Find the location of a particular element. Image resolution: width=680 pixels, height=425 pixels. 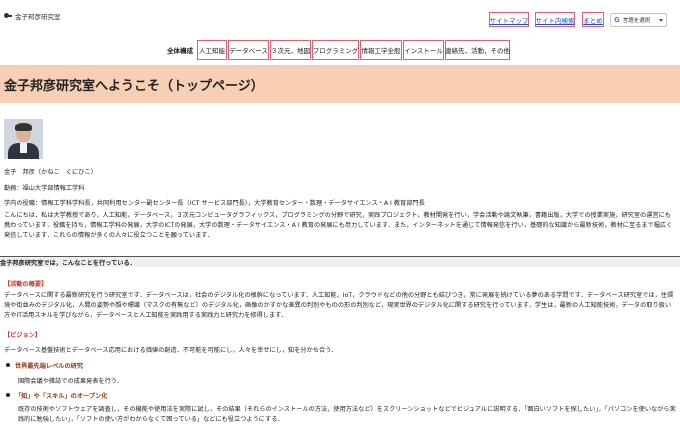

nav-item-3d-map: ３次元，地図 is located at coordinates (290, 50).